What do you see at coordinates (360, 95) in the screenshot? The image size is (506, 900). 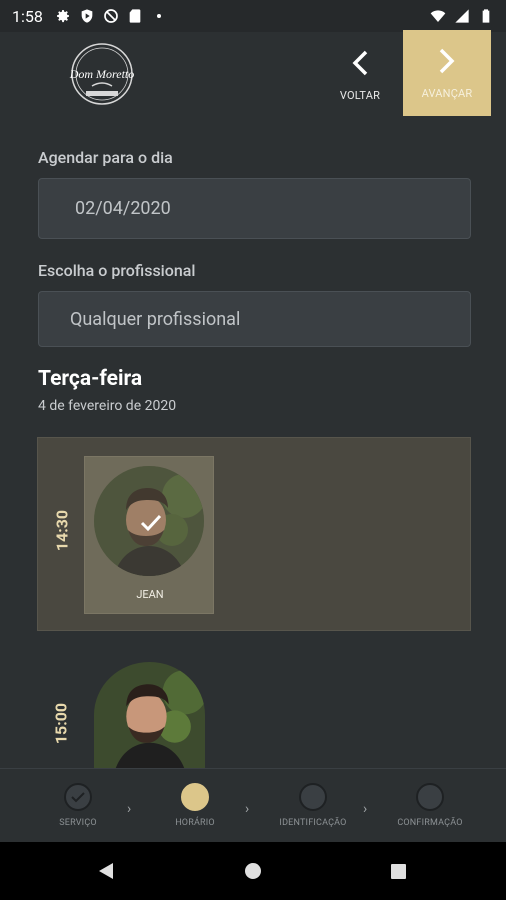 I see `back-label: VOLTAR` at bounding box center [360, 95].